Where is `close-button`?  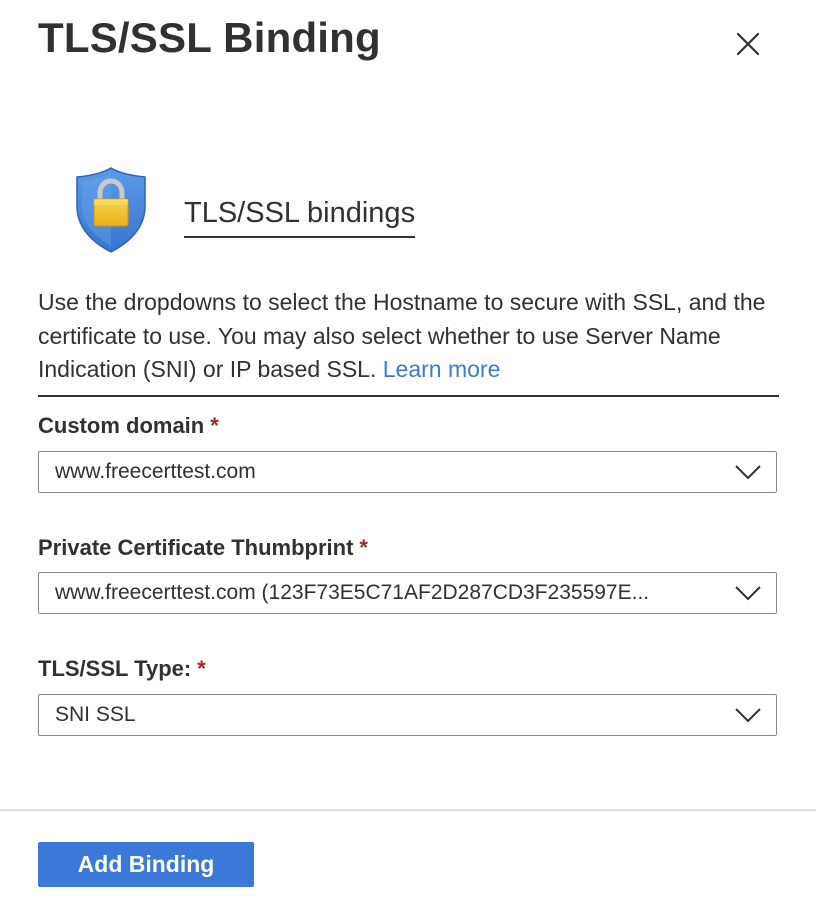 close-button is located at coordinates (748, 46).